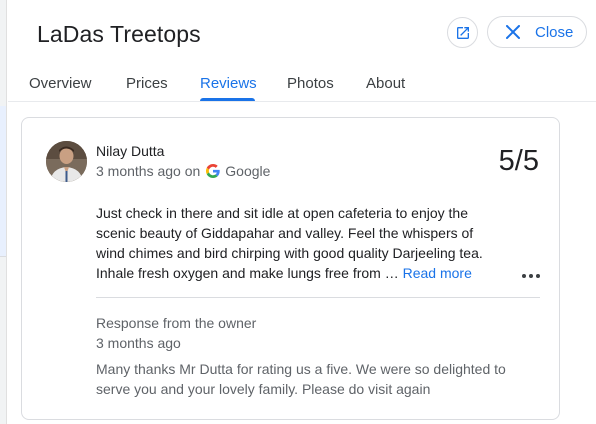  What do you see at coordinates (318, 297) in the screenshot?
I see `card-divider` at bounding box center [318, 297].